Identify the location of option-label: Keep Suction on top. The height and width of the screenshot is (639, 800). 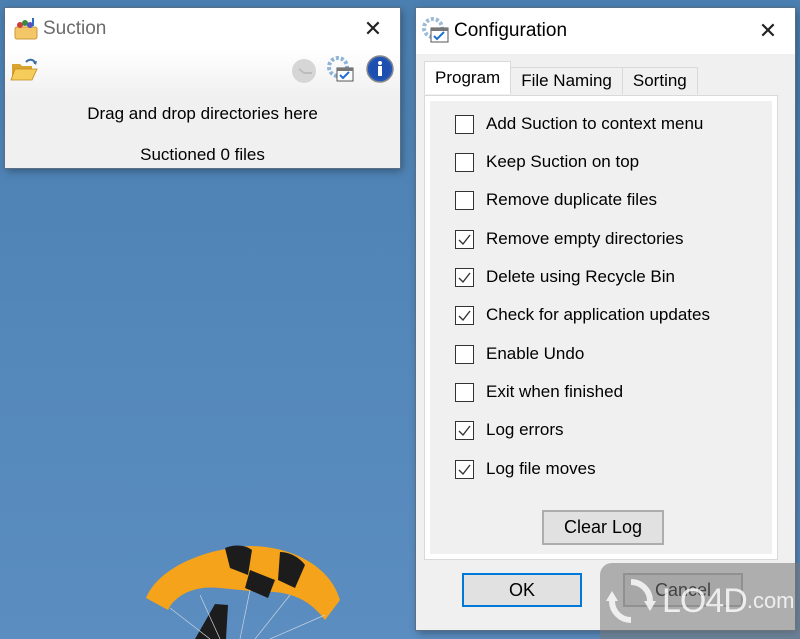
(563, 161).